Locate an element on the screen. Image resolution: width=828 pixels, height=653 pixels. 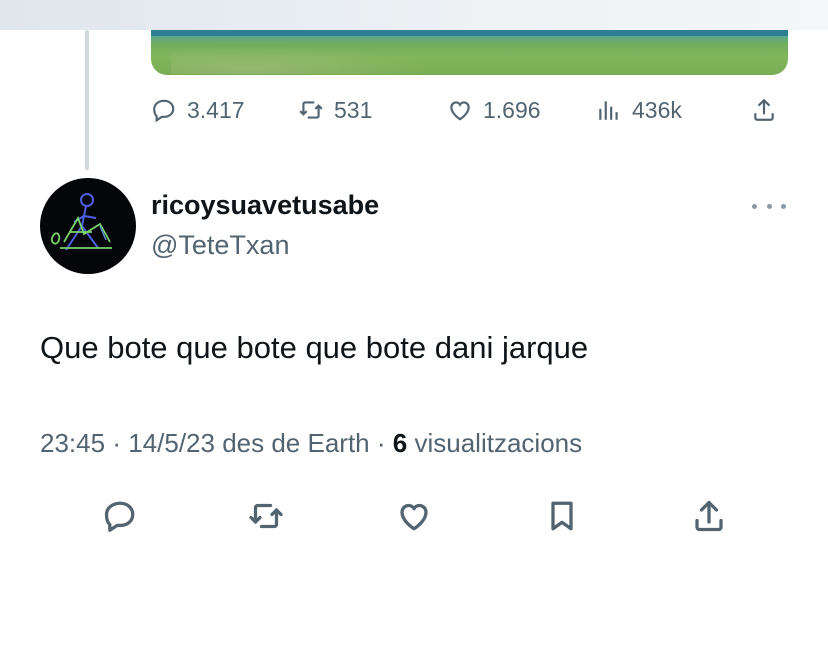
parent-tweet-media is located at coordinates (469, 52).